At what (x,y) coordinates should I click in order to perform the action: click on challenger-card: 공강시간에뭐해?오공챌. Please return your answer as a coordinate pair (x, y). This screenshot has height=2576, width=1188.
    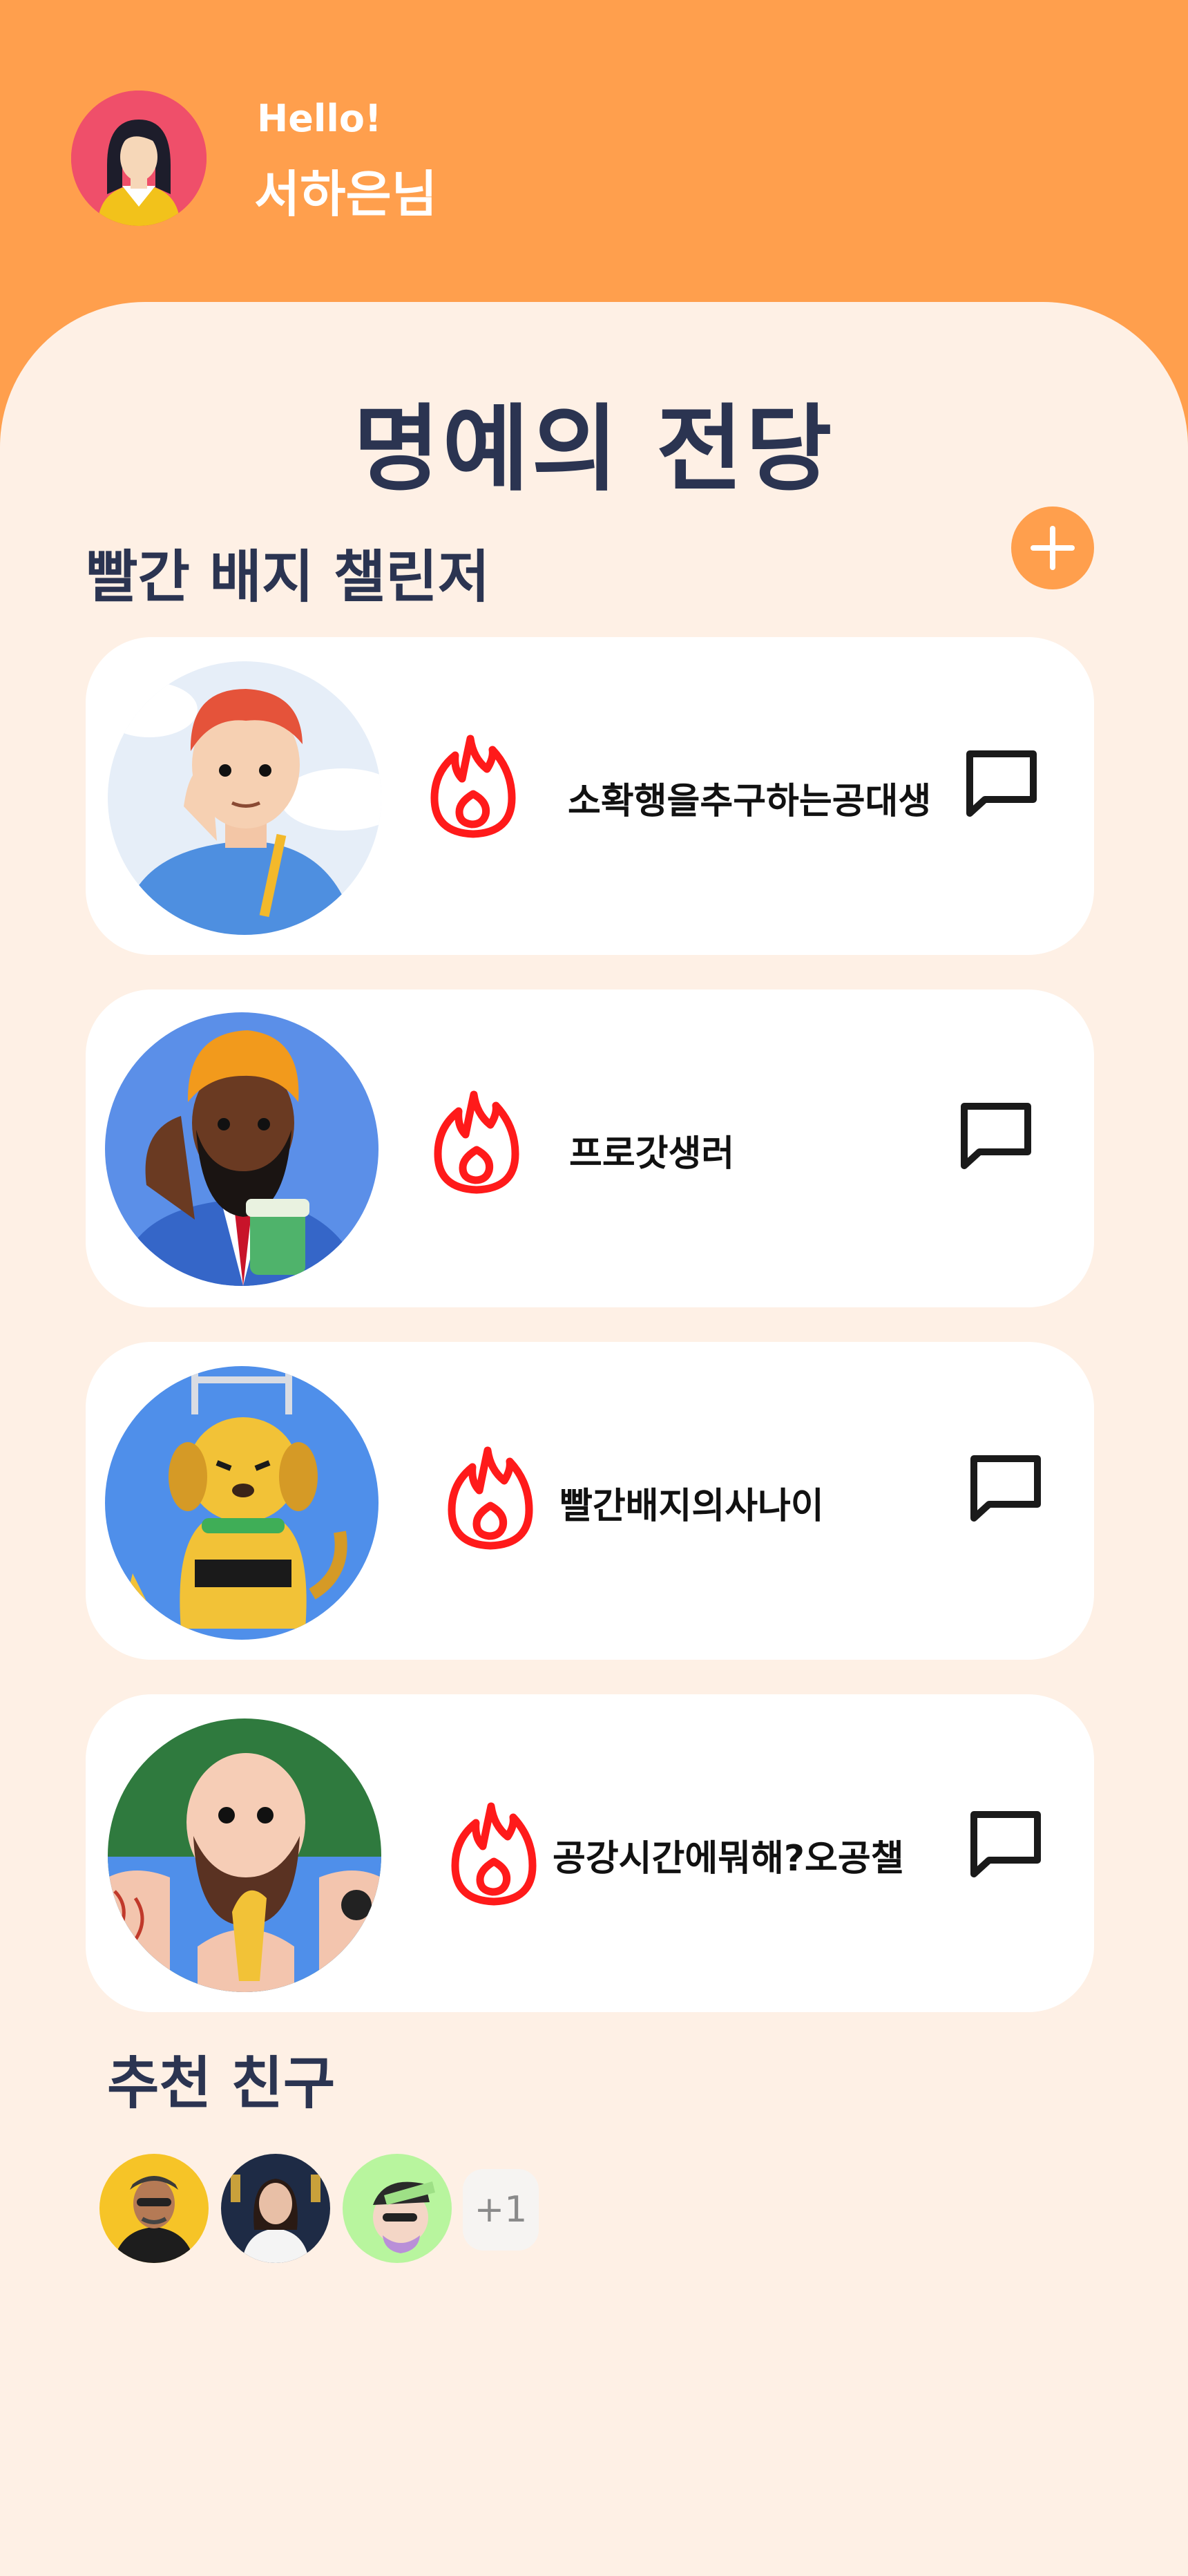
    Looking at the image, I should click on (590, 1853).